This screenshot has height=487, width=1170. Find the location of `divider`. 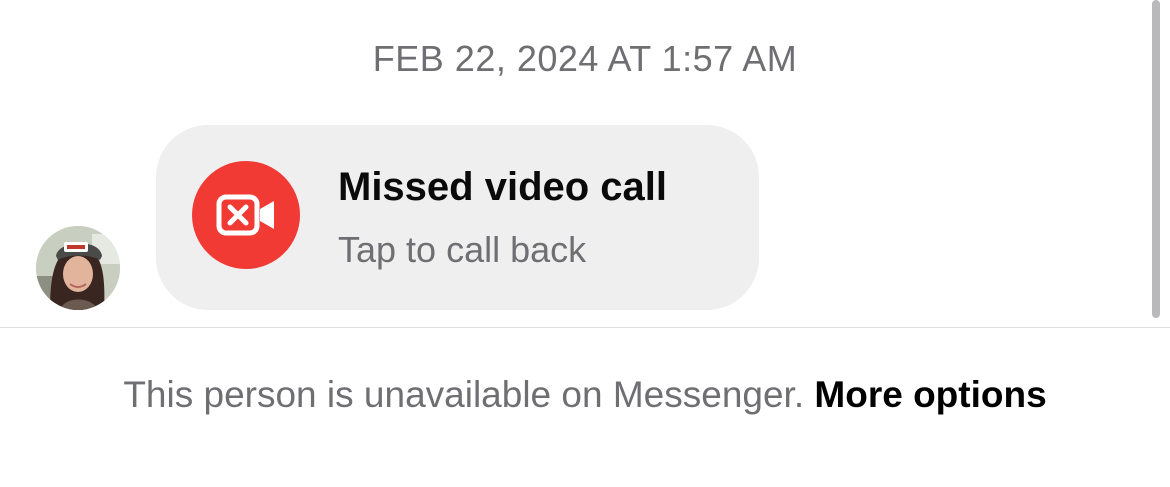

divider is located at coordinates (585, 327).